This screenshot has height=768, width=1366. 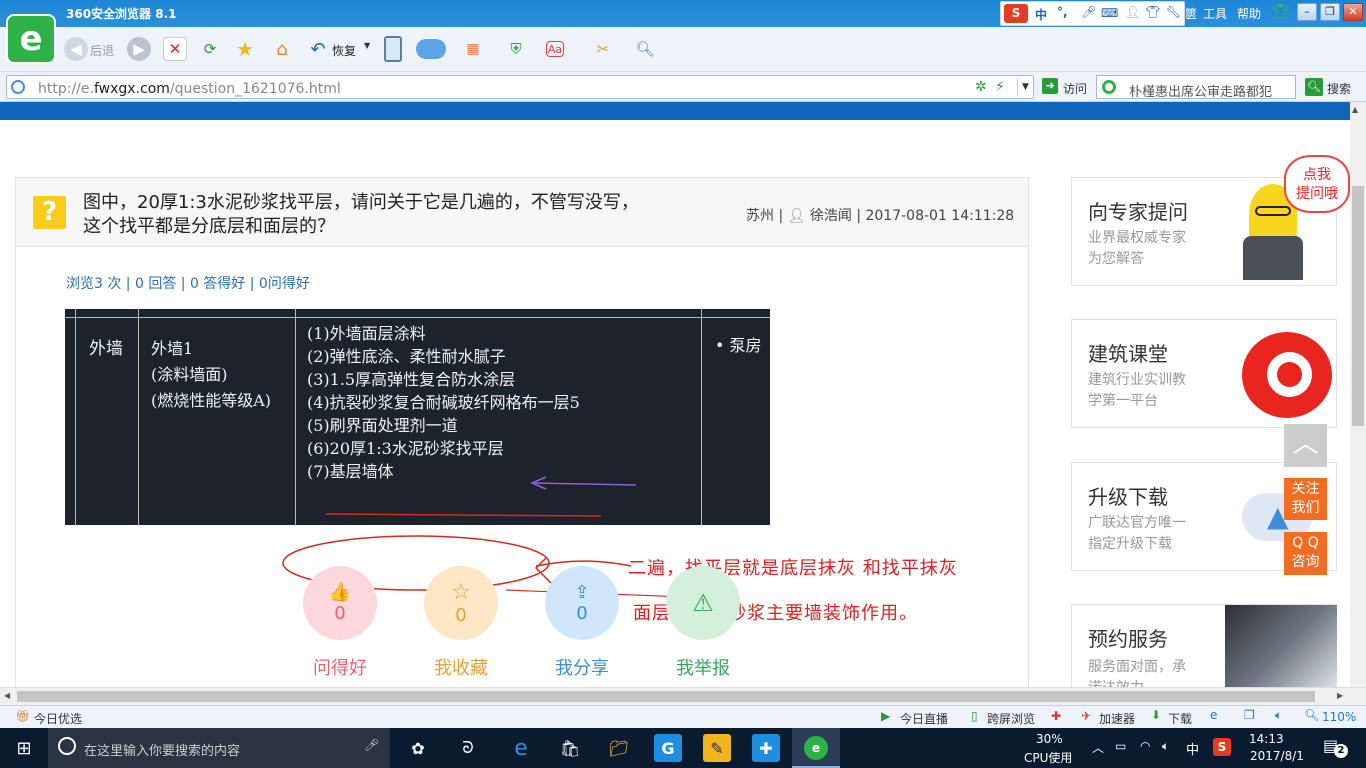 What do you see at coordinates (1011, 718) in the screenshot?
I see `cross-screen-link: 跨屏浏览` at bounding box center [1011, 718].